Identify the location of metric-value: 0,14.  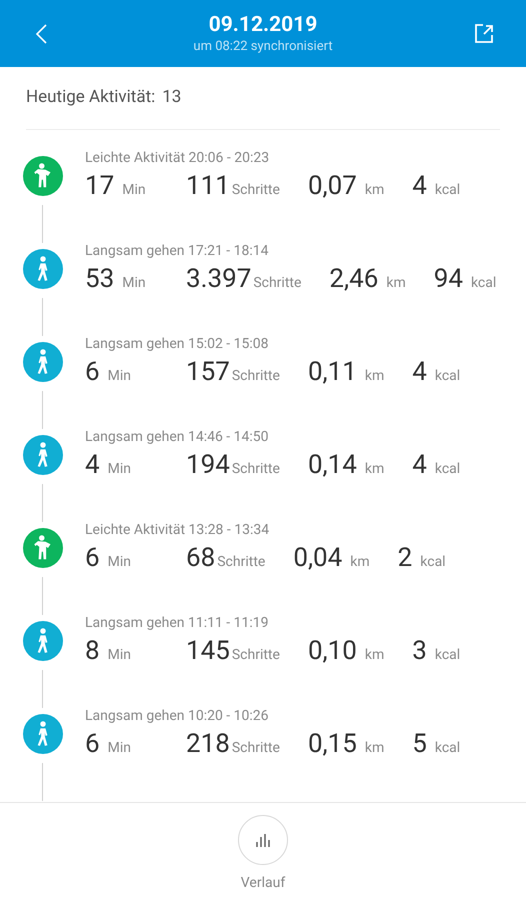
(332, 465).